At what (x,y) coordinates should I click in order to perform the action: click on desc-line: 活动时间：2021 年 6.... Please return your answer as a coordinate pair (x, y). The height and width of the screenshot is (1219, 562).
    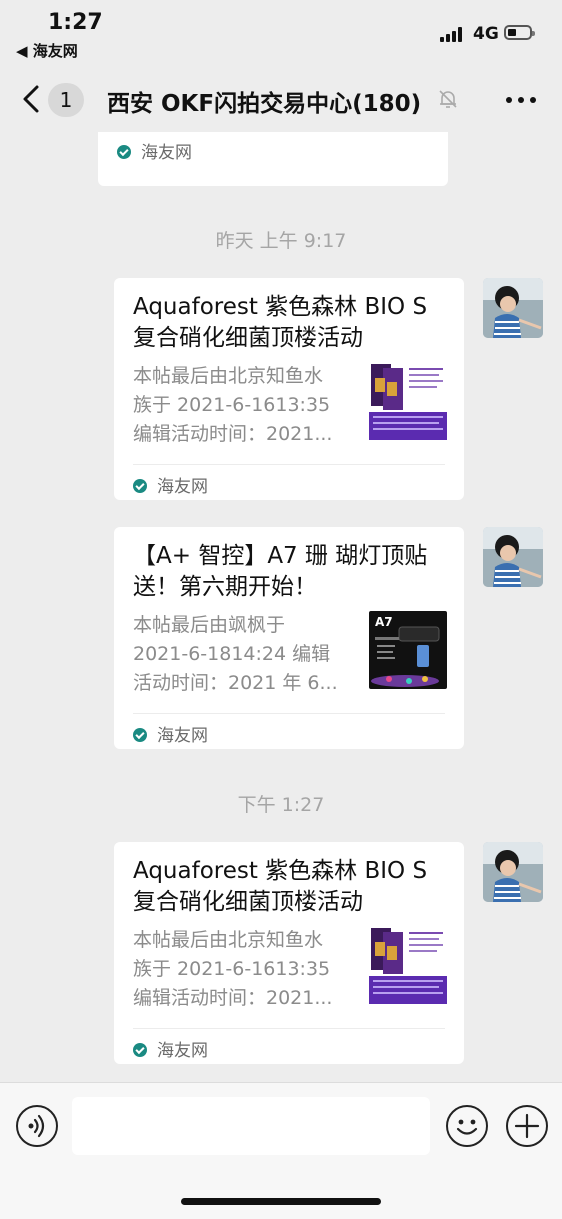
    Looking at the image, I should click on (235, 683).